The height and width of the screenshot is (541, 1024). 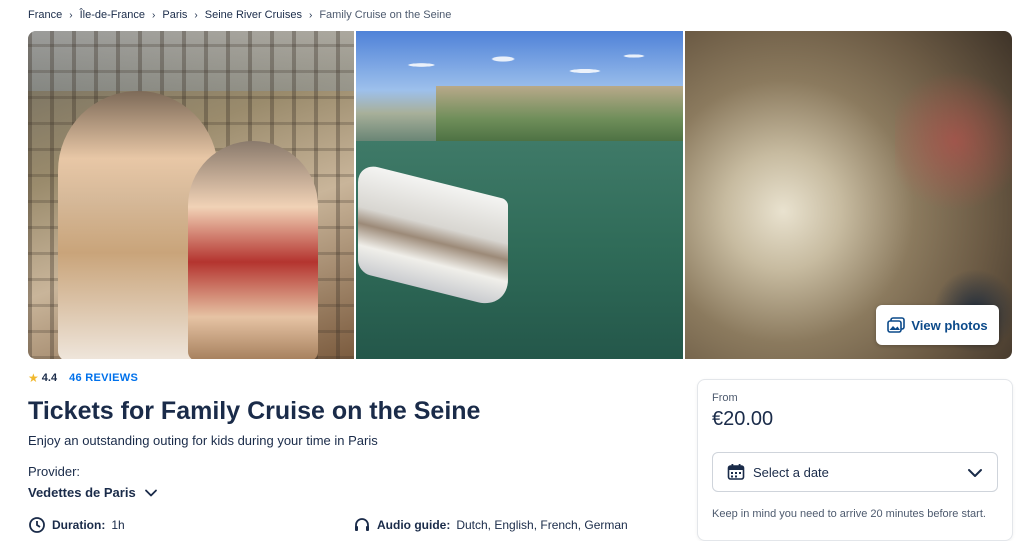 What do you see at coordinates (54, 471) in the screenshot?
I see `provider-label: Provider:` at bounding box center [54, 471].